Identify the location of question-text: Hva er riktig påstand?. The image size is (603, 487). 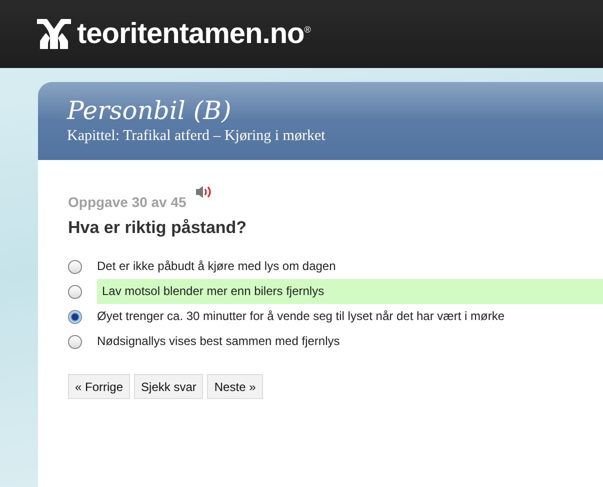
(158, 228).